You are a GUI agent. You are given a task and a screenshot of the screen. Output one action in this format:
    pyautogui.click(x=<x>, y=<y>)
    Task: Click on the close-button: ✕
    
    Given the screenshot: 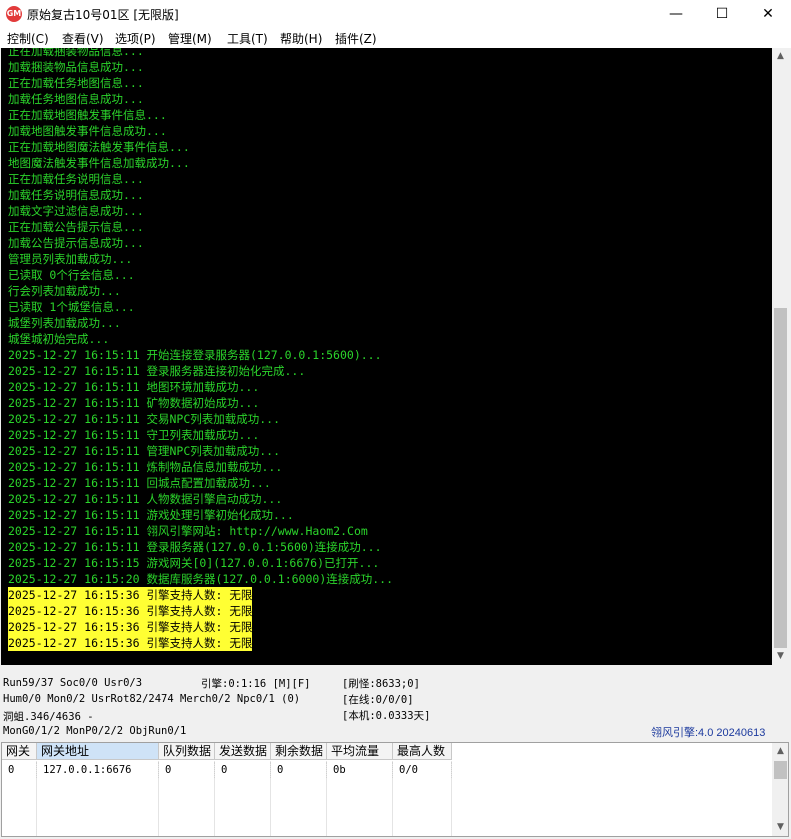 What is the action you would take?
    pyautogui.click(x=768, y=14)
    